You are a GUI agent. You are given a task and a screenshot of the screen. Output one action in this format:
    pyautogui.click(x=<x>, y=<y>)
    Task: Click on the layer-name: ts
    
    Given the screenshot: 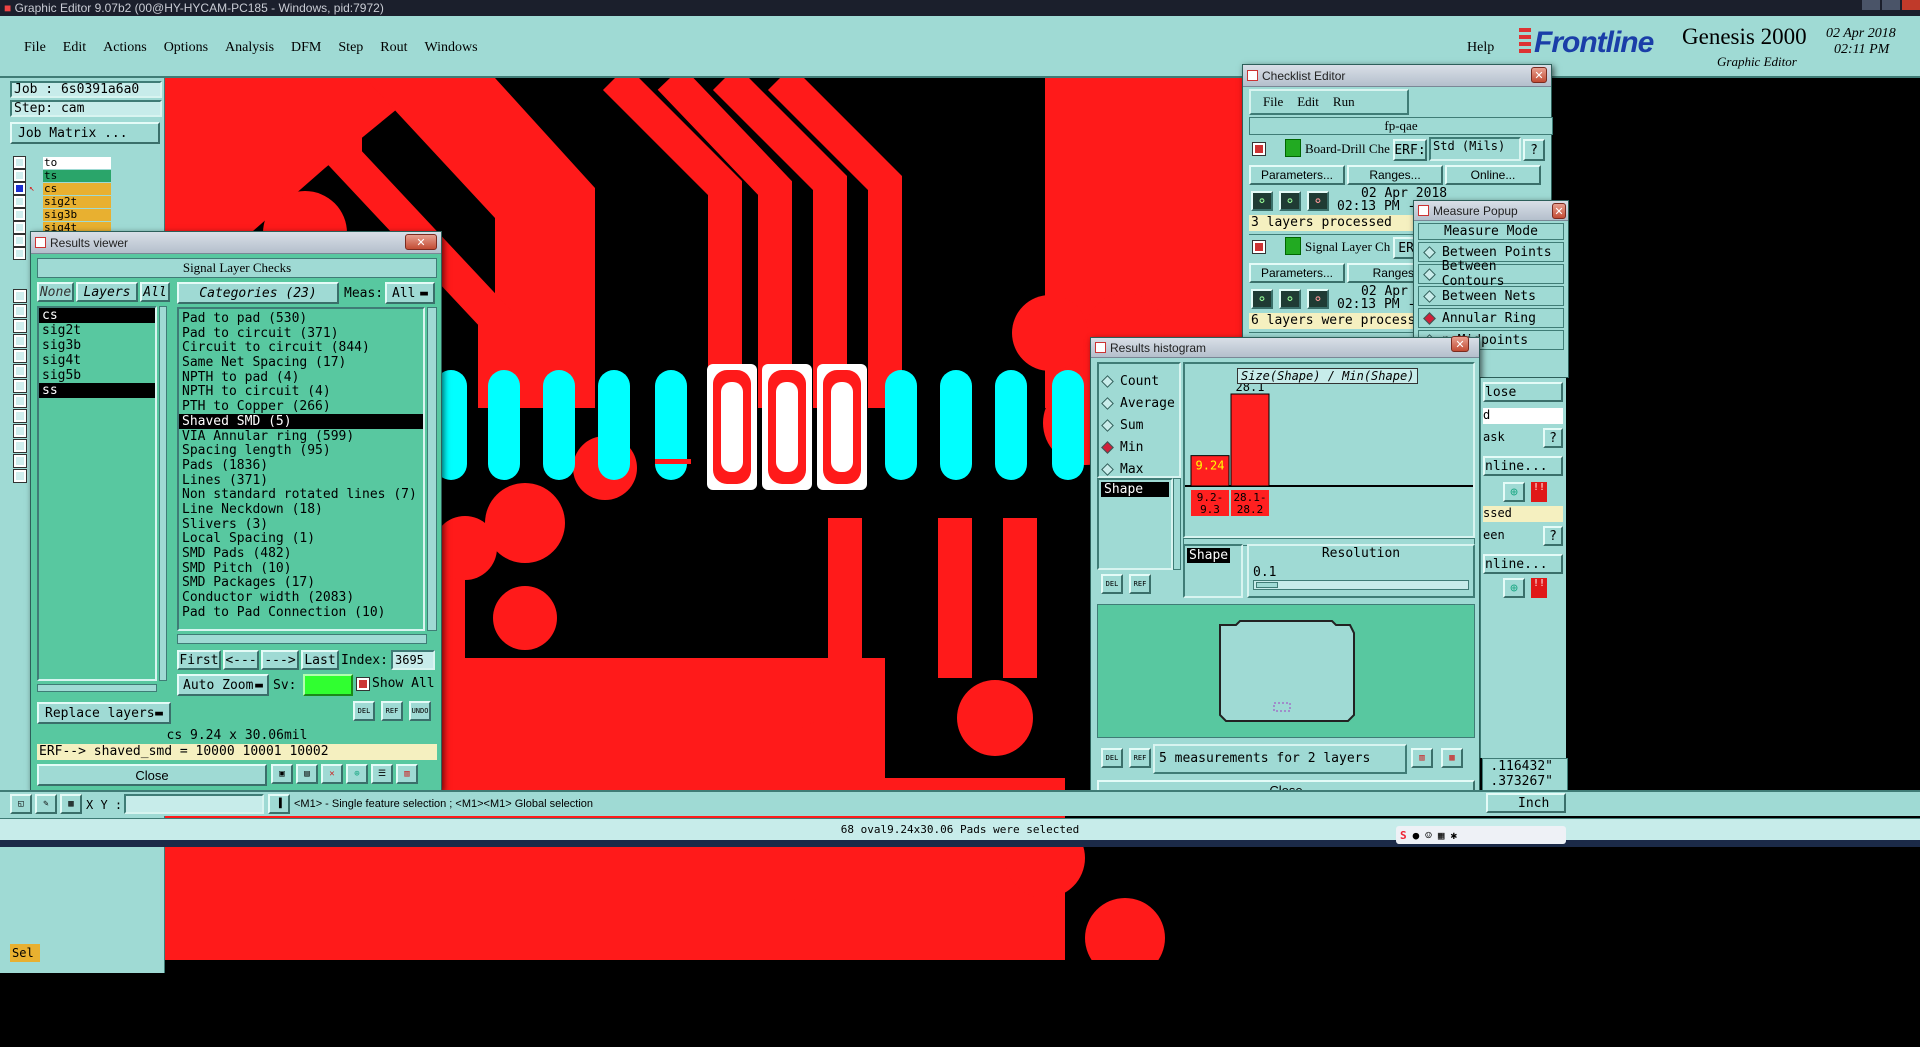 What is the action you would take?
    pyautogui.click(x=77, y=175)
    